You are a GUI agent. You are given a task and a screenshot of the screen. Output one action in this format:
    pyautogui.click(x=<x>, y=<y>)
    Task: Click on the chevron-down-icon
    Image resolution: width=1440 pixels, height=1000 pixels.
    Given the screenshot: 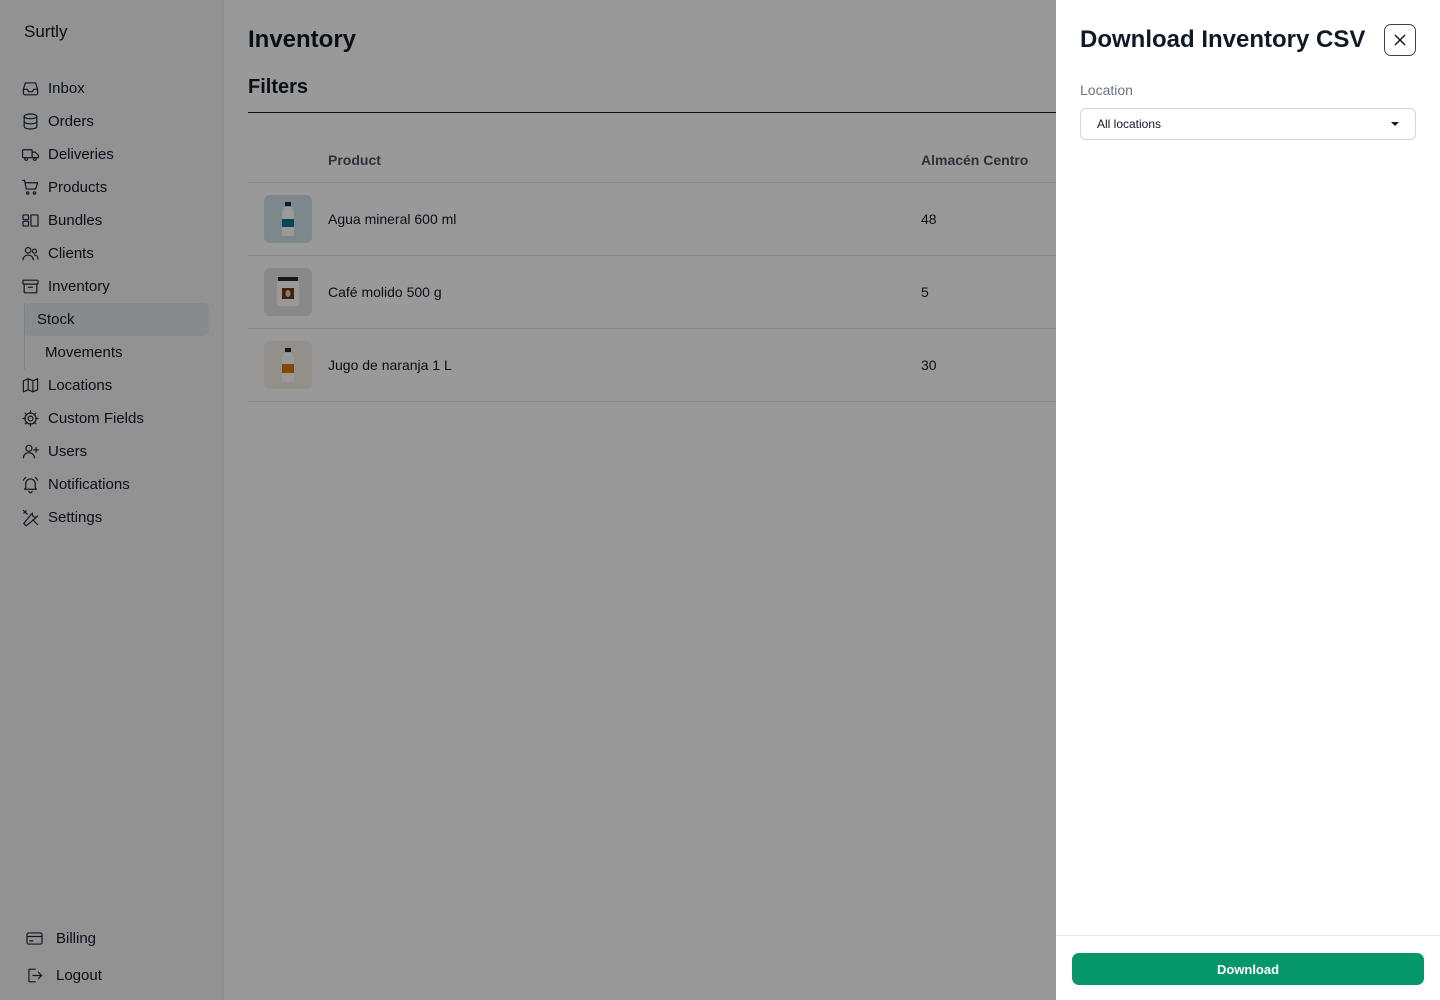 What is the action you would take?
    pyautogui.click(x=1395, y=124)
    